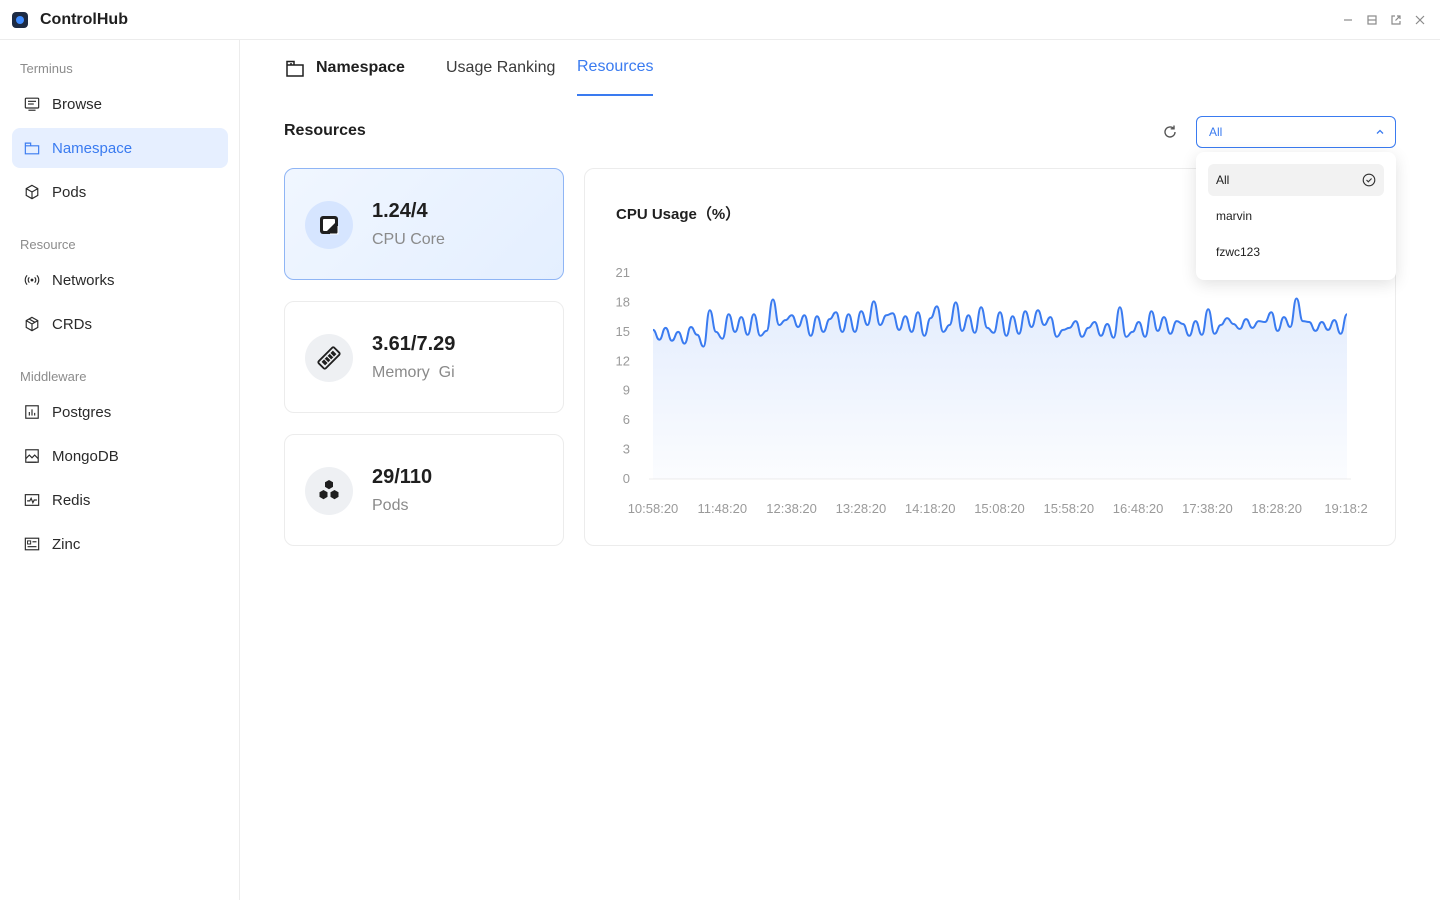 Image resolution: width=1440 pixels, height=900 pixels. What do you see at coordinates (32, 192) in the screenshot?
I see `cube-icon` at bounding box center [32, 192].